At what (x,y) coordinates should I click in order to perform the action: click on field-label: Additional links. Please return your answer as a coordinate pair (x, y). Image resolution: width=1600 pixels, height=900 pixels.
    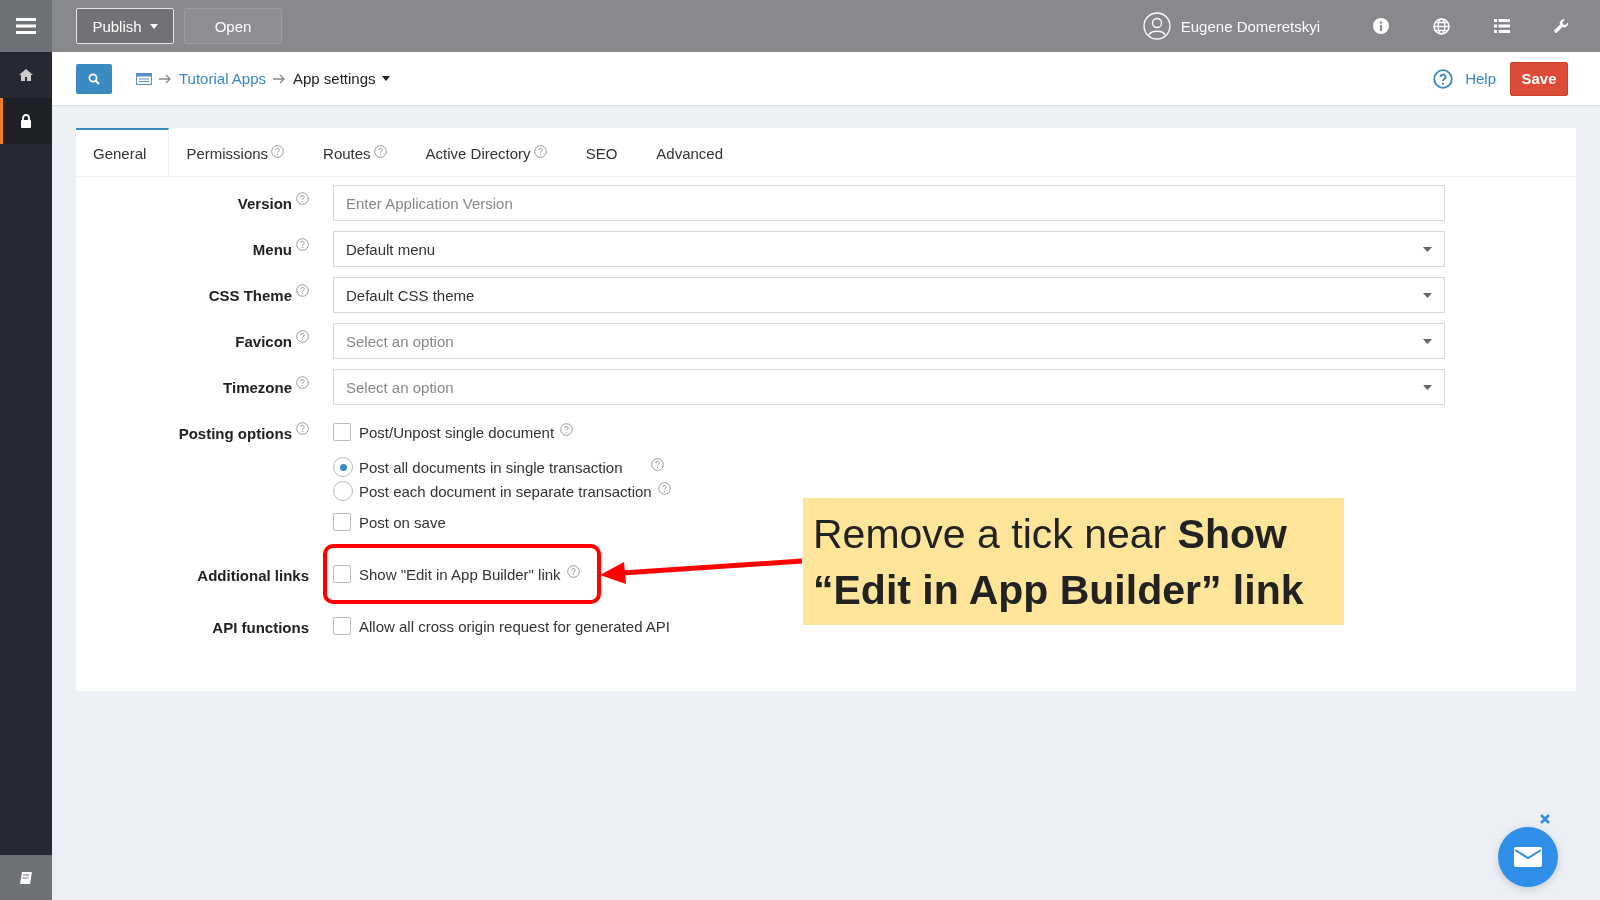
    Looking at the image, I should click on (253, 575).